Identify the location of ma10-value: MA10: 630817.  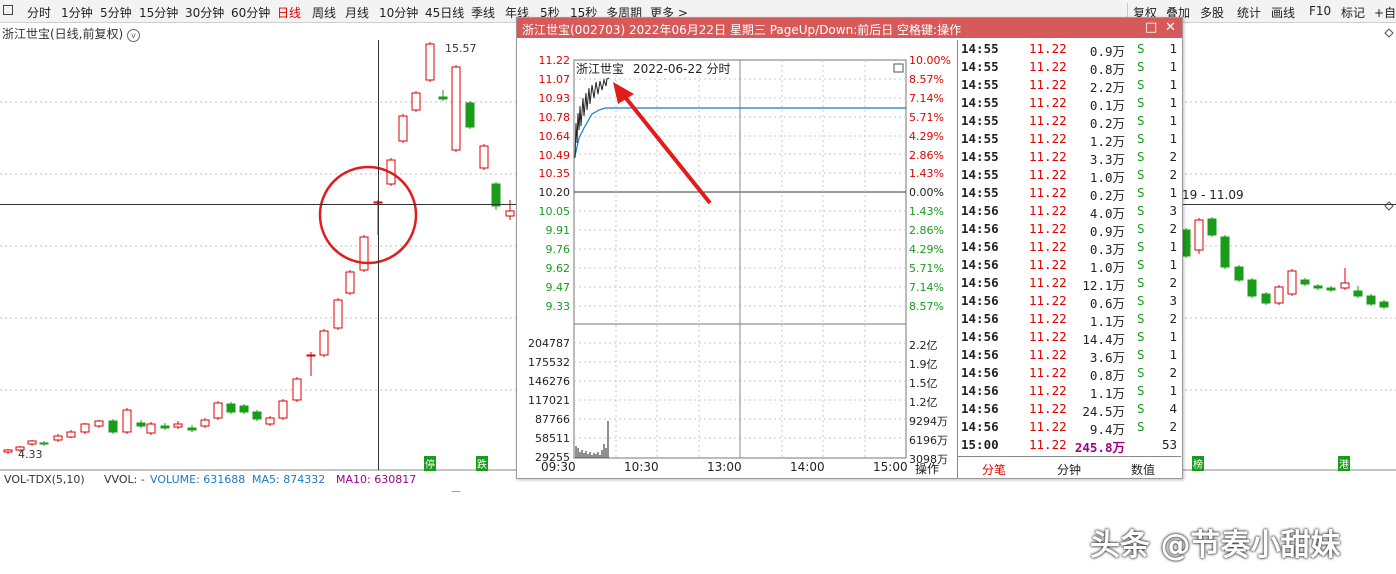
(376, 479).